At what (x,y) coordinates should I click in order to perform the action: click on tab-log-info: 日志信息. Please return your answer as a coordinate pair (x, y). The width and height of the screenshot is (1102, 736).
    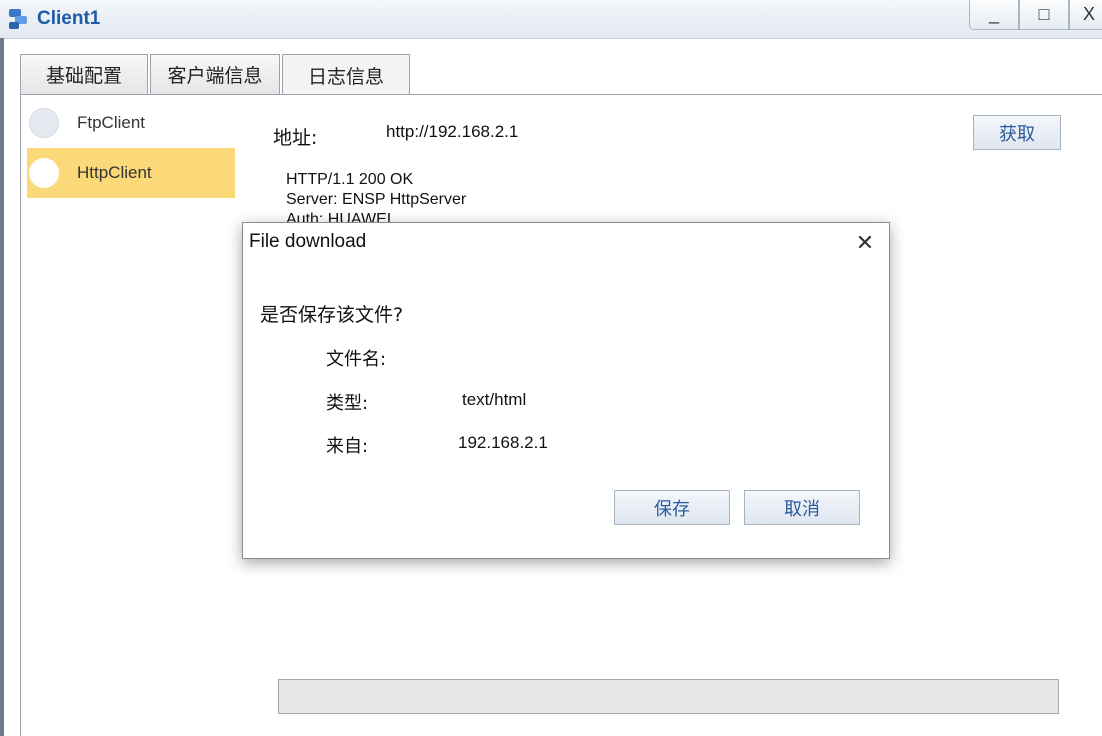
    Looking at the image, I should click on (346, 74).